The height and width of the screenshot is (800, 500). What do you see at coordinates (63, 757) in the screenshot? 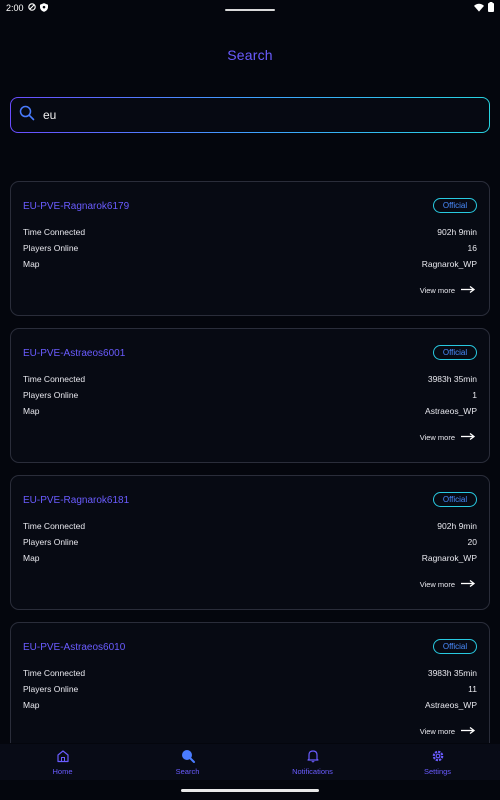
I see `home-icon` at bounding box center [63, 757].